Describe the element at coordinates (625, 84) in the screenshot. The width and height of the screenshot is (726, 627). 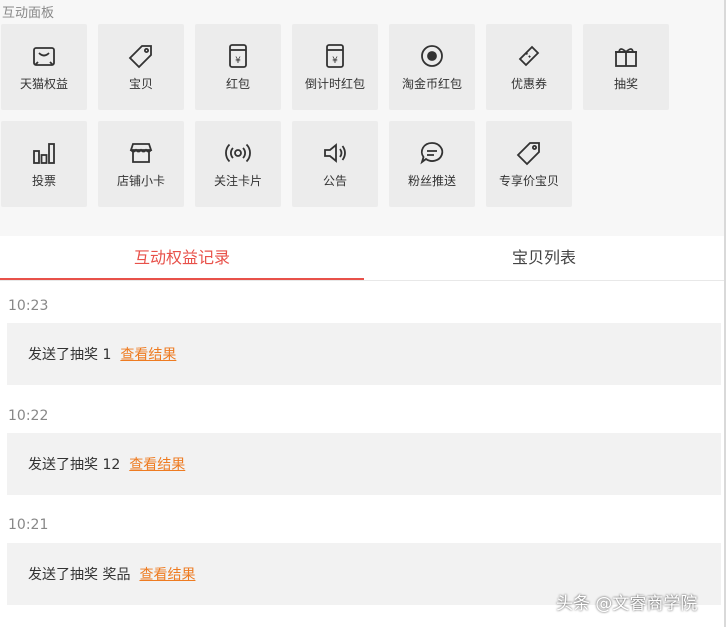
I see `tile-label: 抽奖` at that location.